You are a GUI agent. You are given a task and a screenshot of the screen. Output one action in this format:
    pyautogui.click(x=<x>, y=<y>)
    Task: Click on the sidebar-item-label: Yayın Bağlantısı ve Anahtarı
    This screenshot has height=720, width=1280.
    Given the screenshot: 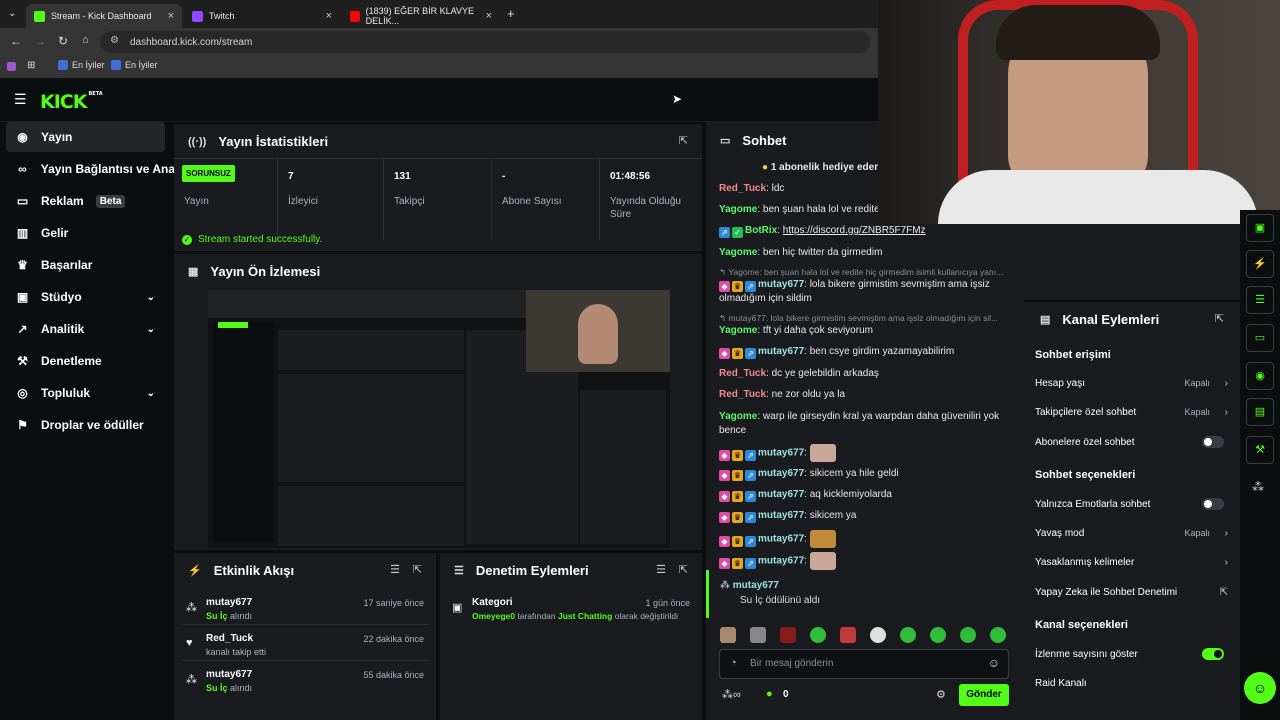 What is the action you would take?
    pyautogui.click(x=109, y=169)
    